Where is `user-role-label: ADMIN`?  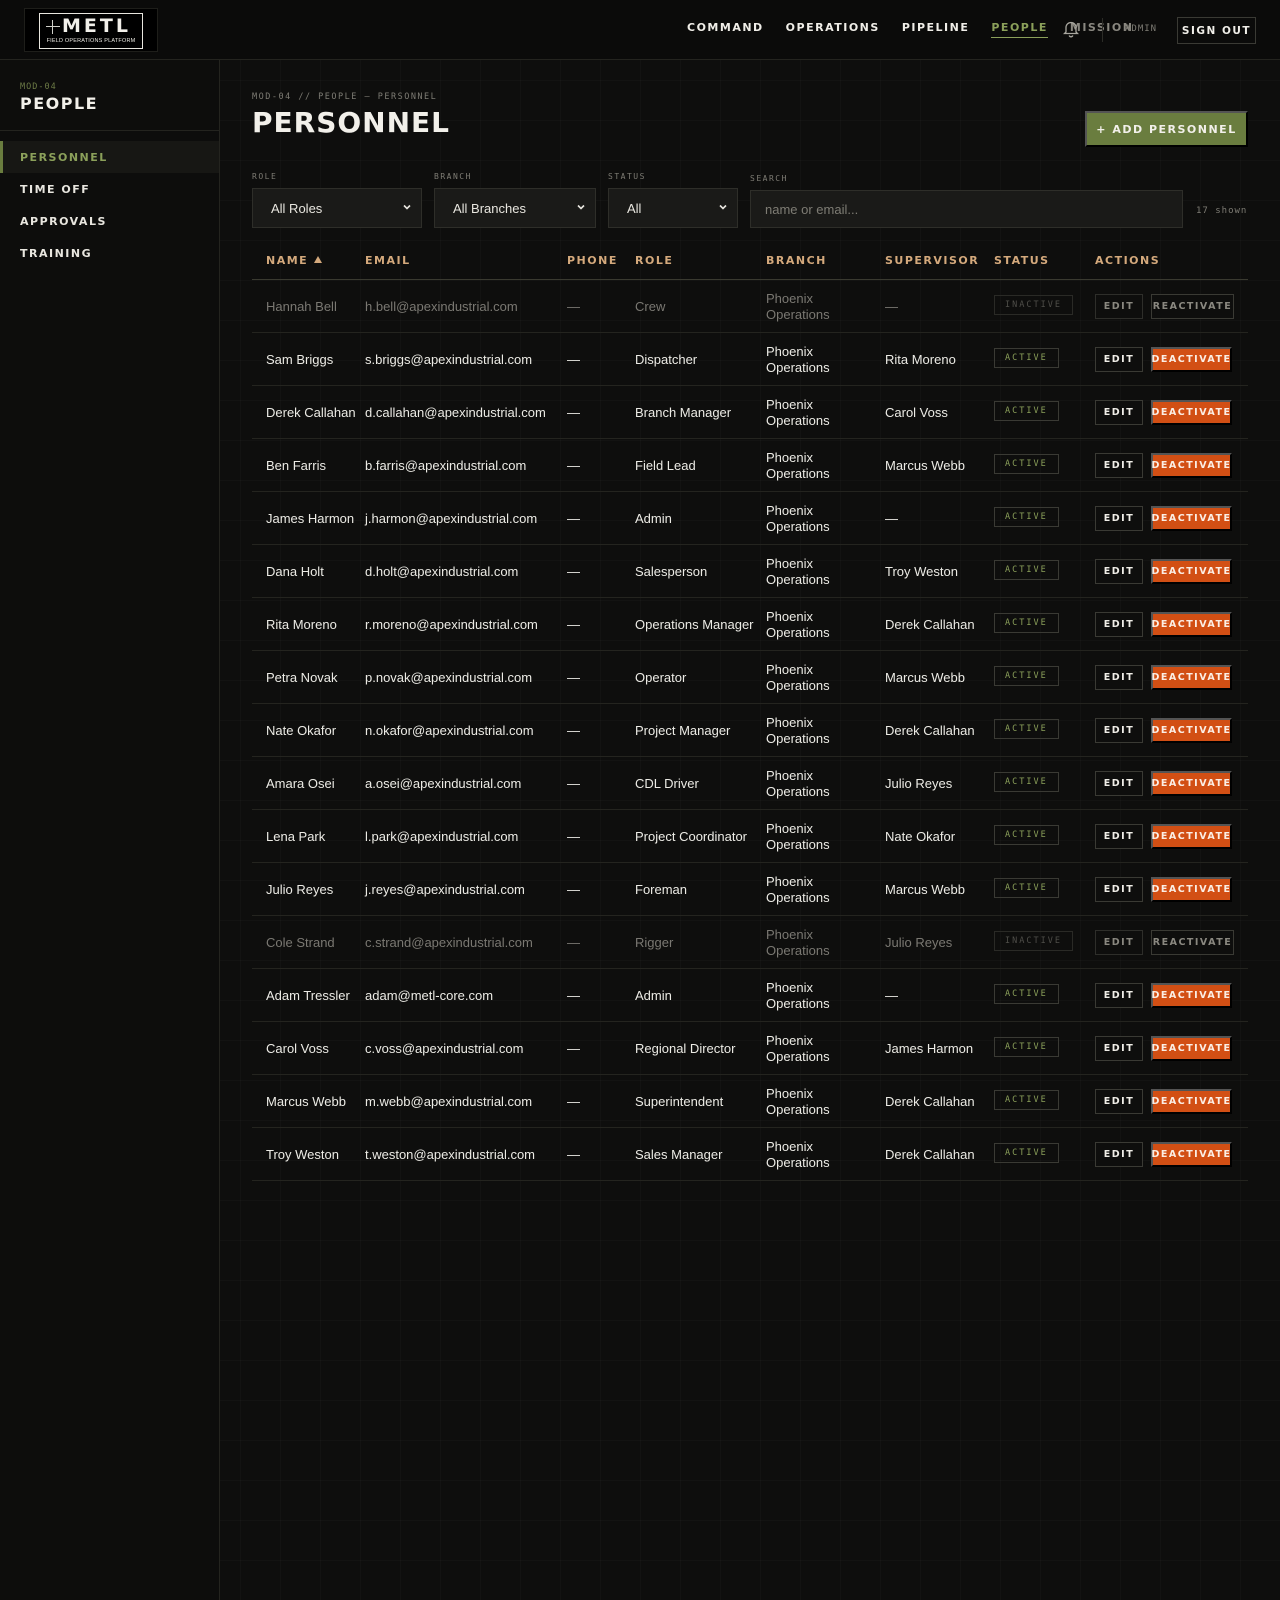
user-role-label: ADMIN is located at coordinates (1141, 29).